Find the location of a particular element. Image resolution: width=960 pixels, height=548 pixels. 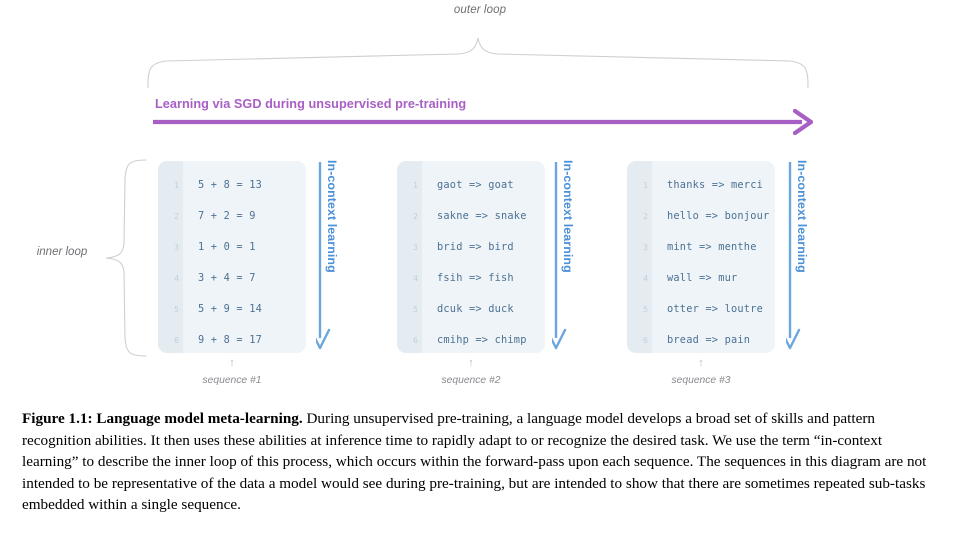

code-text: sakne => snake is located at coordinates (482, 216).